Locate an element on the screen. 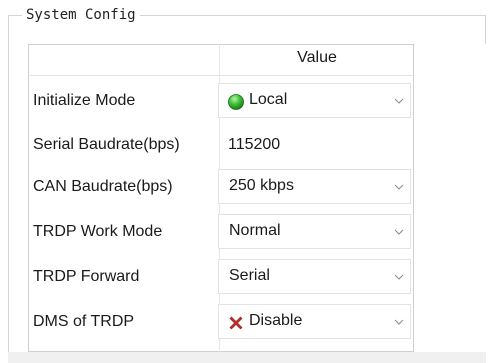 This screenshot has width=495, height=363. row-label-dms-of-trdp: DMS of TRDP is located at coordinates (84, 321).